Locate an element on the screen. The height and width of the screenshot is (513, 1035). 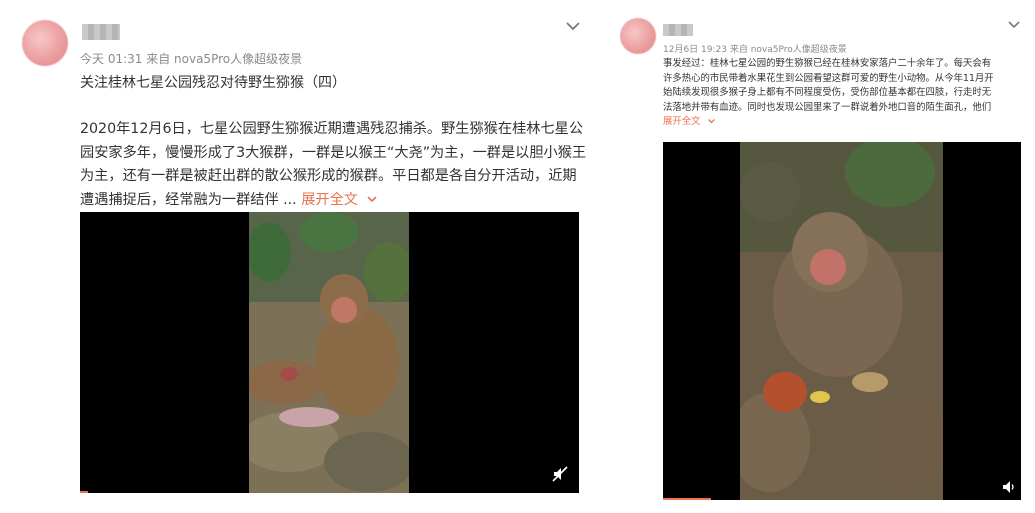
body-line-last: 遭遇捕捉后，经常融为一群结伴 ... 展开全文 is located at coordinates (340, 201).